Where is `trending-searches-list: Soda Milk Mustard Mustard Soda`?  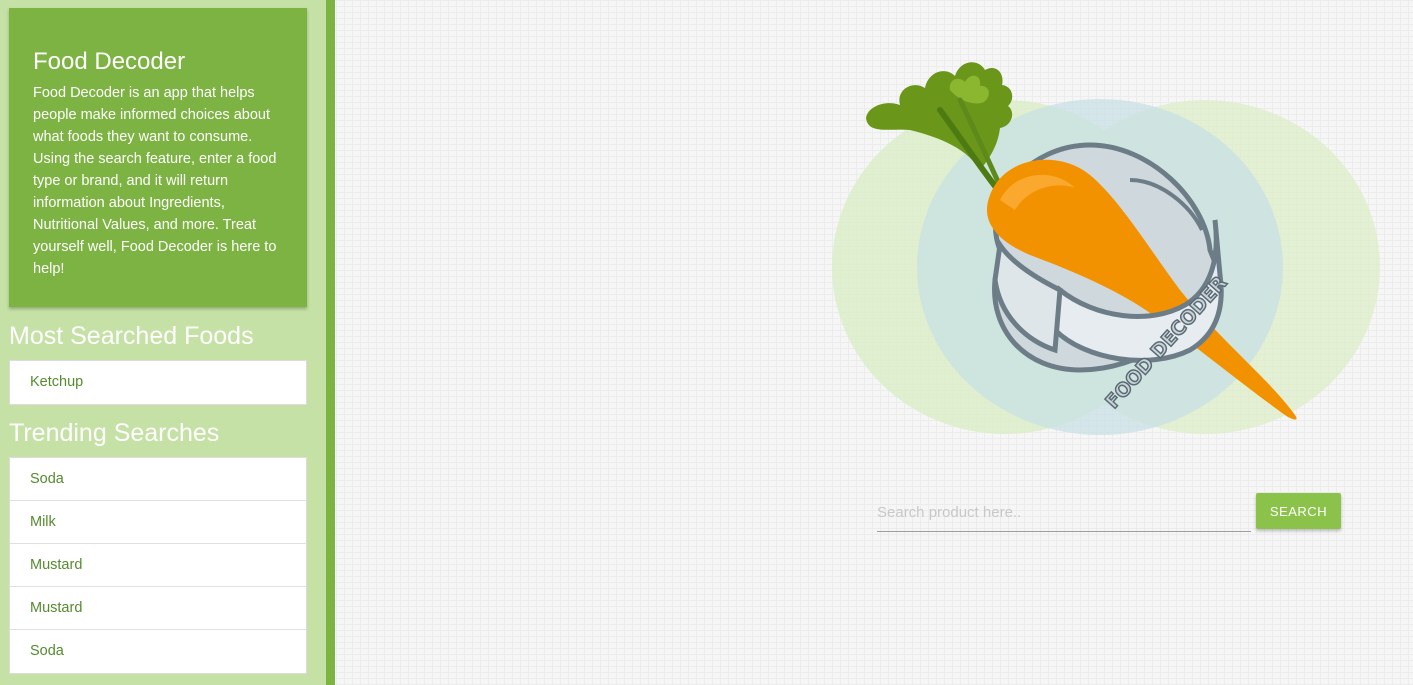 trending-searches-list: Soda Milk Mustard Mustard Soda is located at coordinates (158, 565).